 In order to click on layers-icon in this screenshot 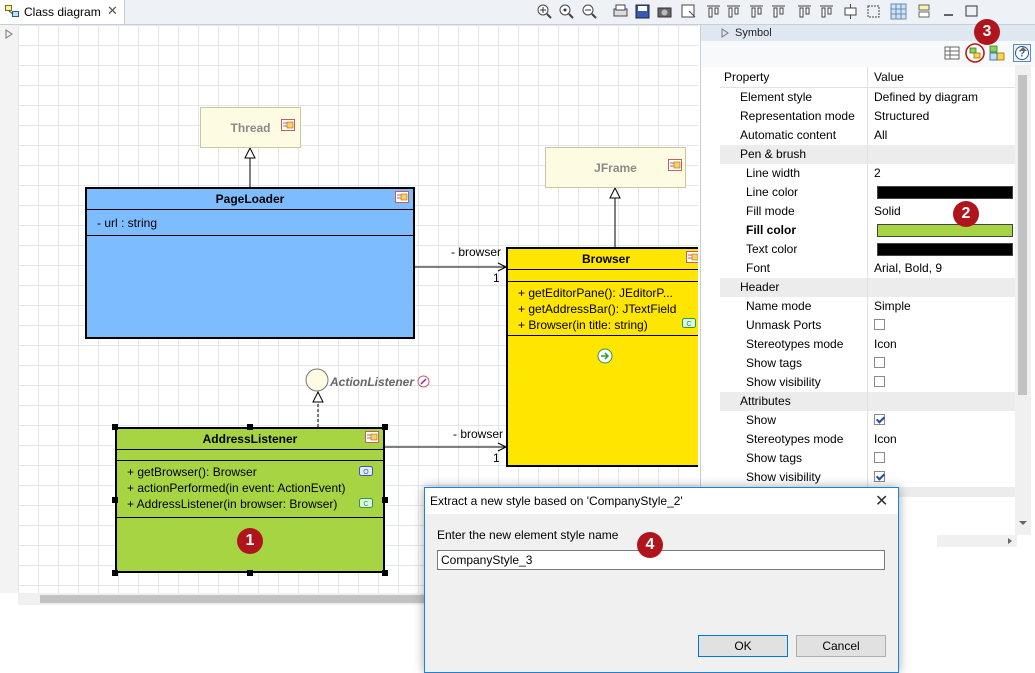, I will do `click(924, 11)`.